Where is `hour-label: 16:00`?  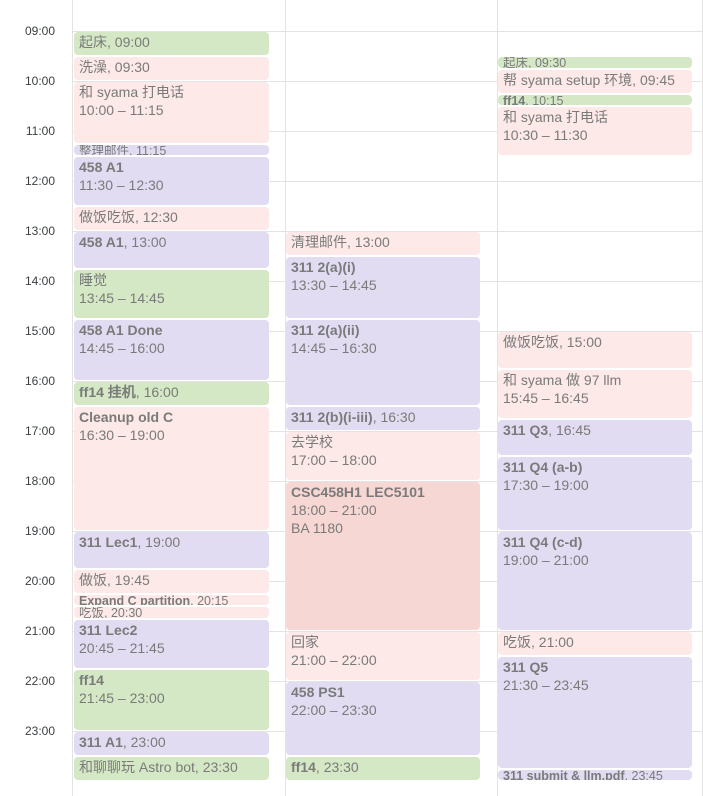 hour-label: 16:00 is located at coordinates (39, 381).